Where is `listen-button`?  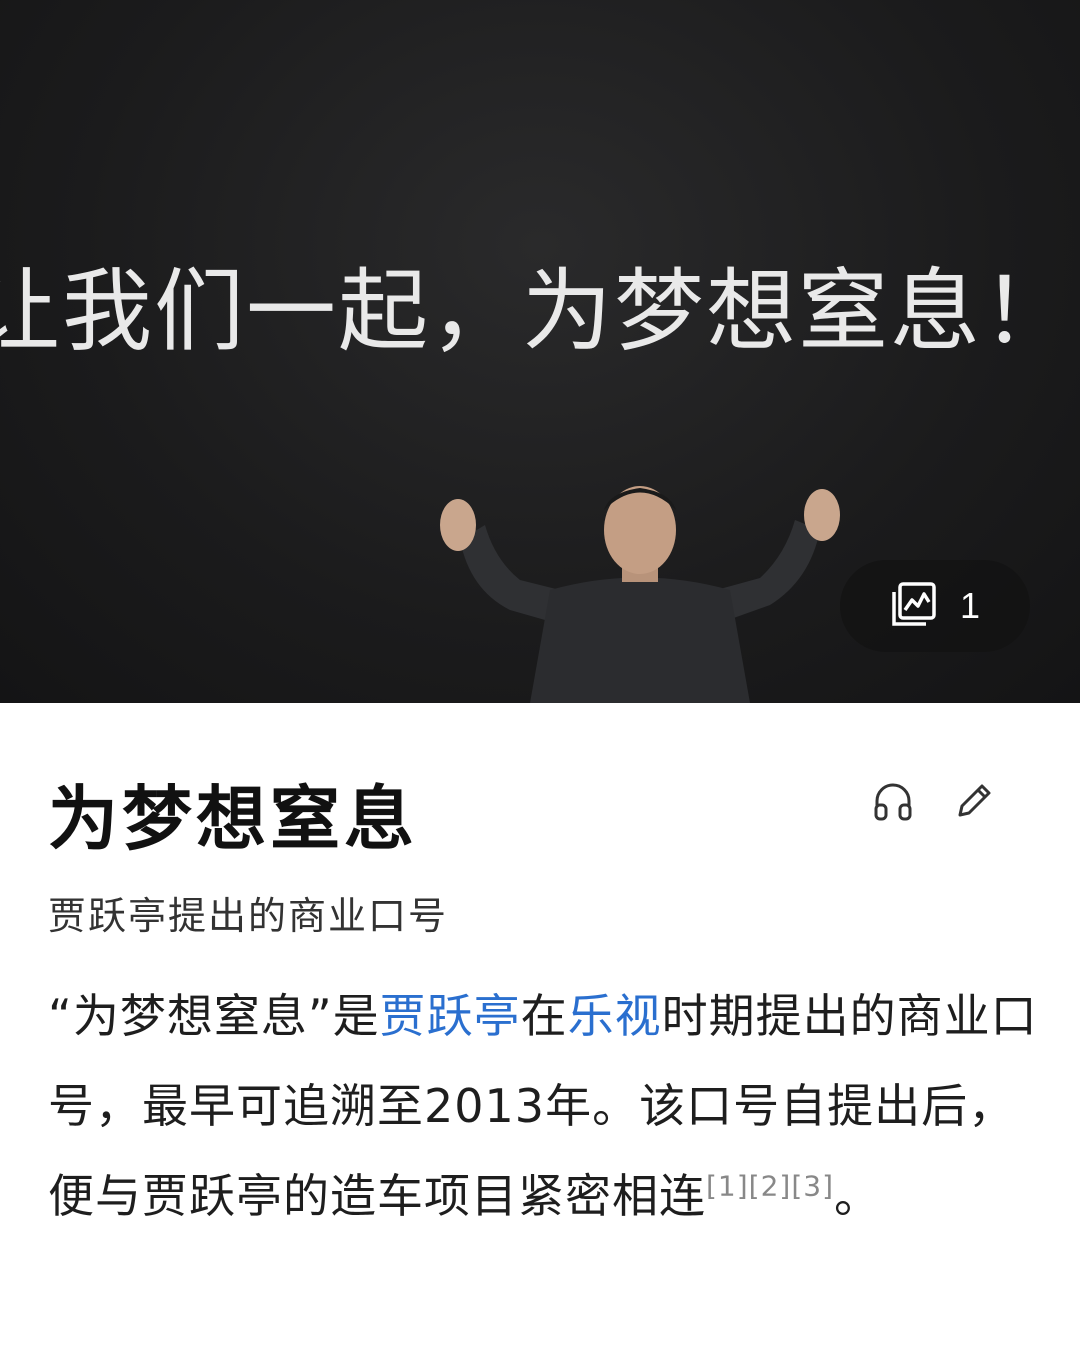
listen-button is located at coordinates (893, 801).